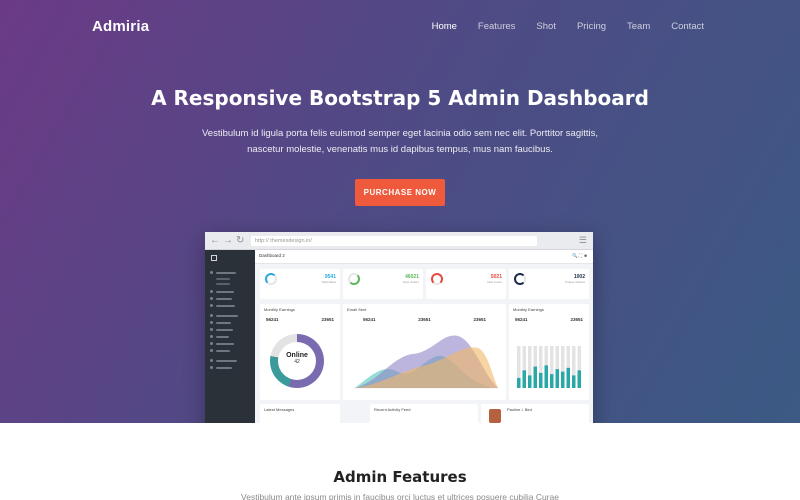 The image size is (800, 500). What do you see at coordinates (574, 282) in the screenshot?
I see `kpi-label: Unique Visitors` at bounding box center [574, 282].